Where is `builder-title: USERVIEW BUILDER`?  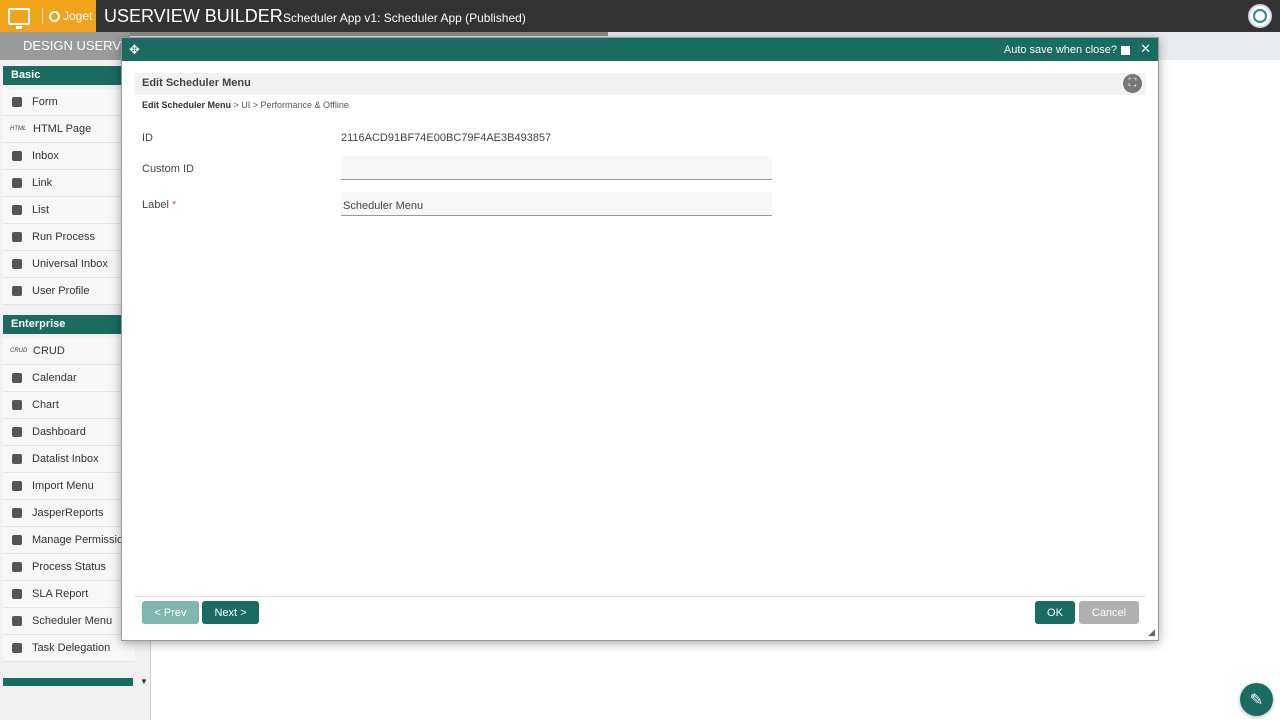
builder-title: USERVIEW BUILDER is located at coordinates (193, 16).